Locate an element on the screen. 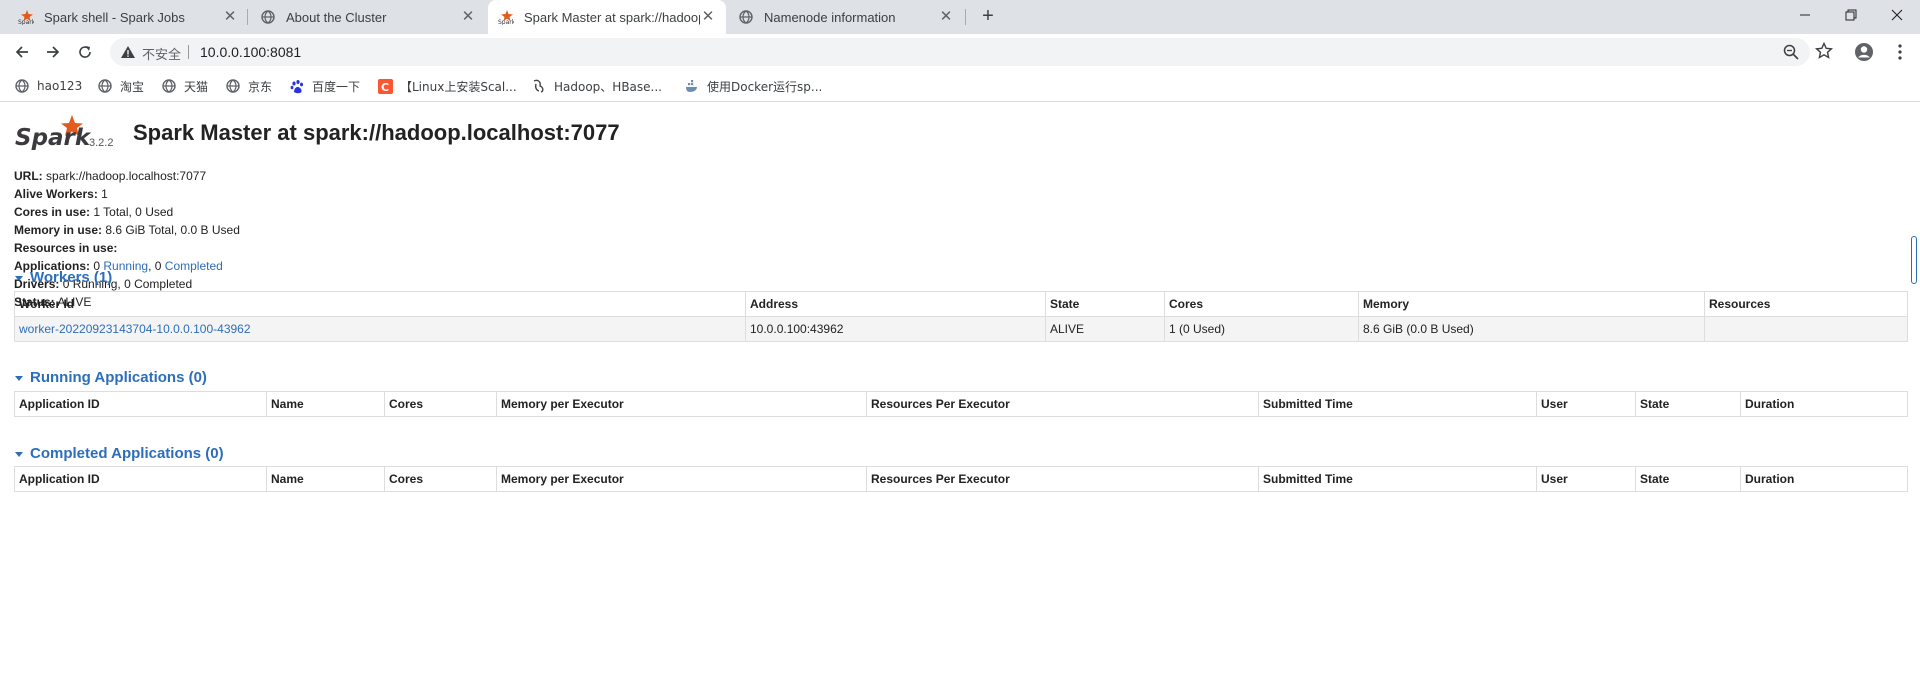 This screenshot has height=697, width=1920. spark-logo: Spark is located at coordinates (64, 135).